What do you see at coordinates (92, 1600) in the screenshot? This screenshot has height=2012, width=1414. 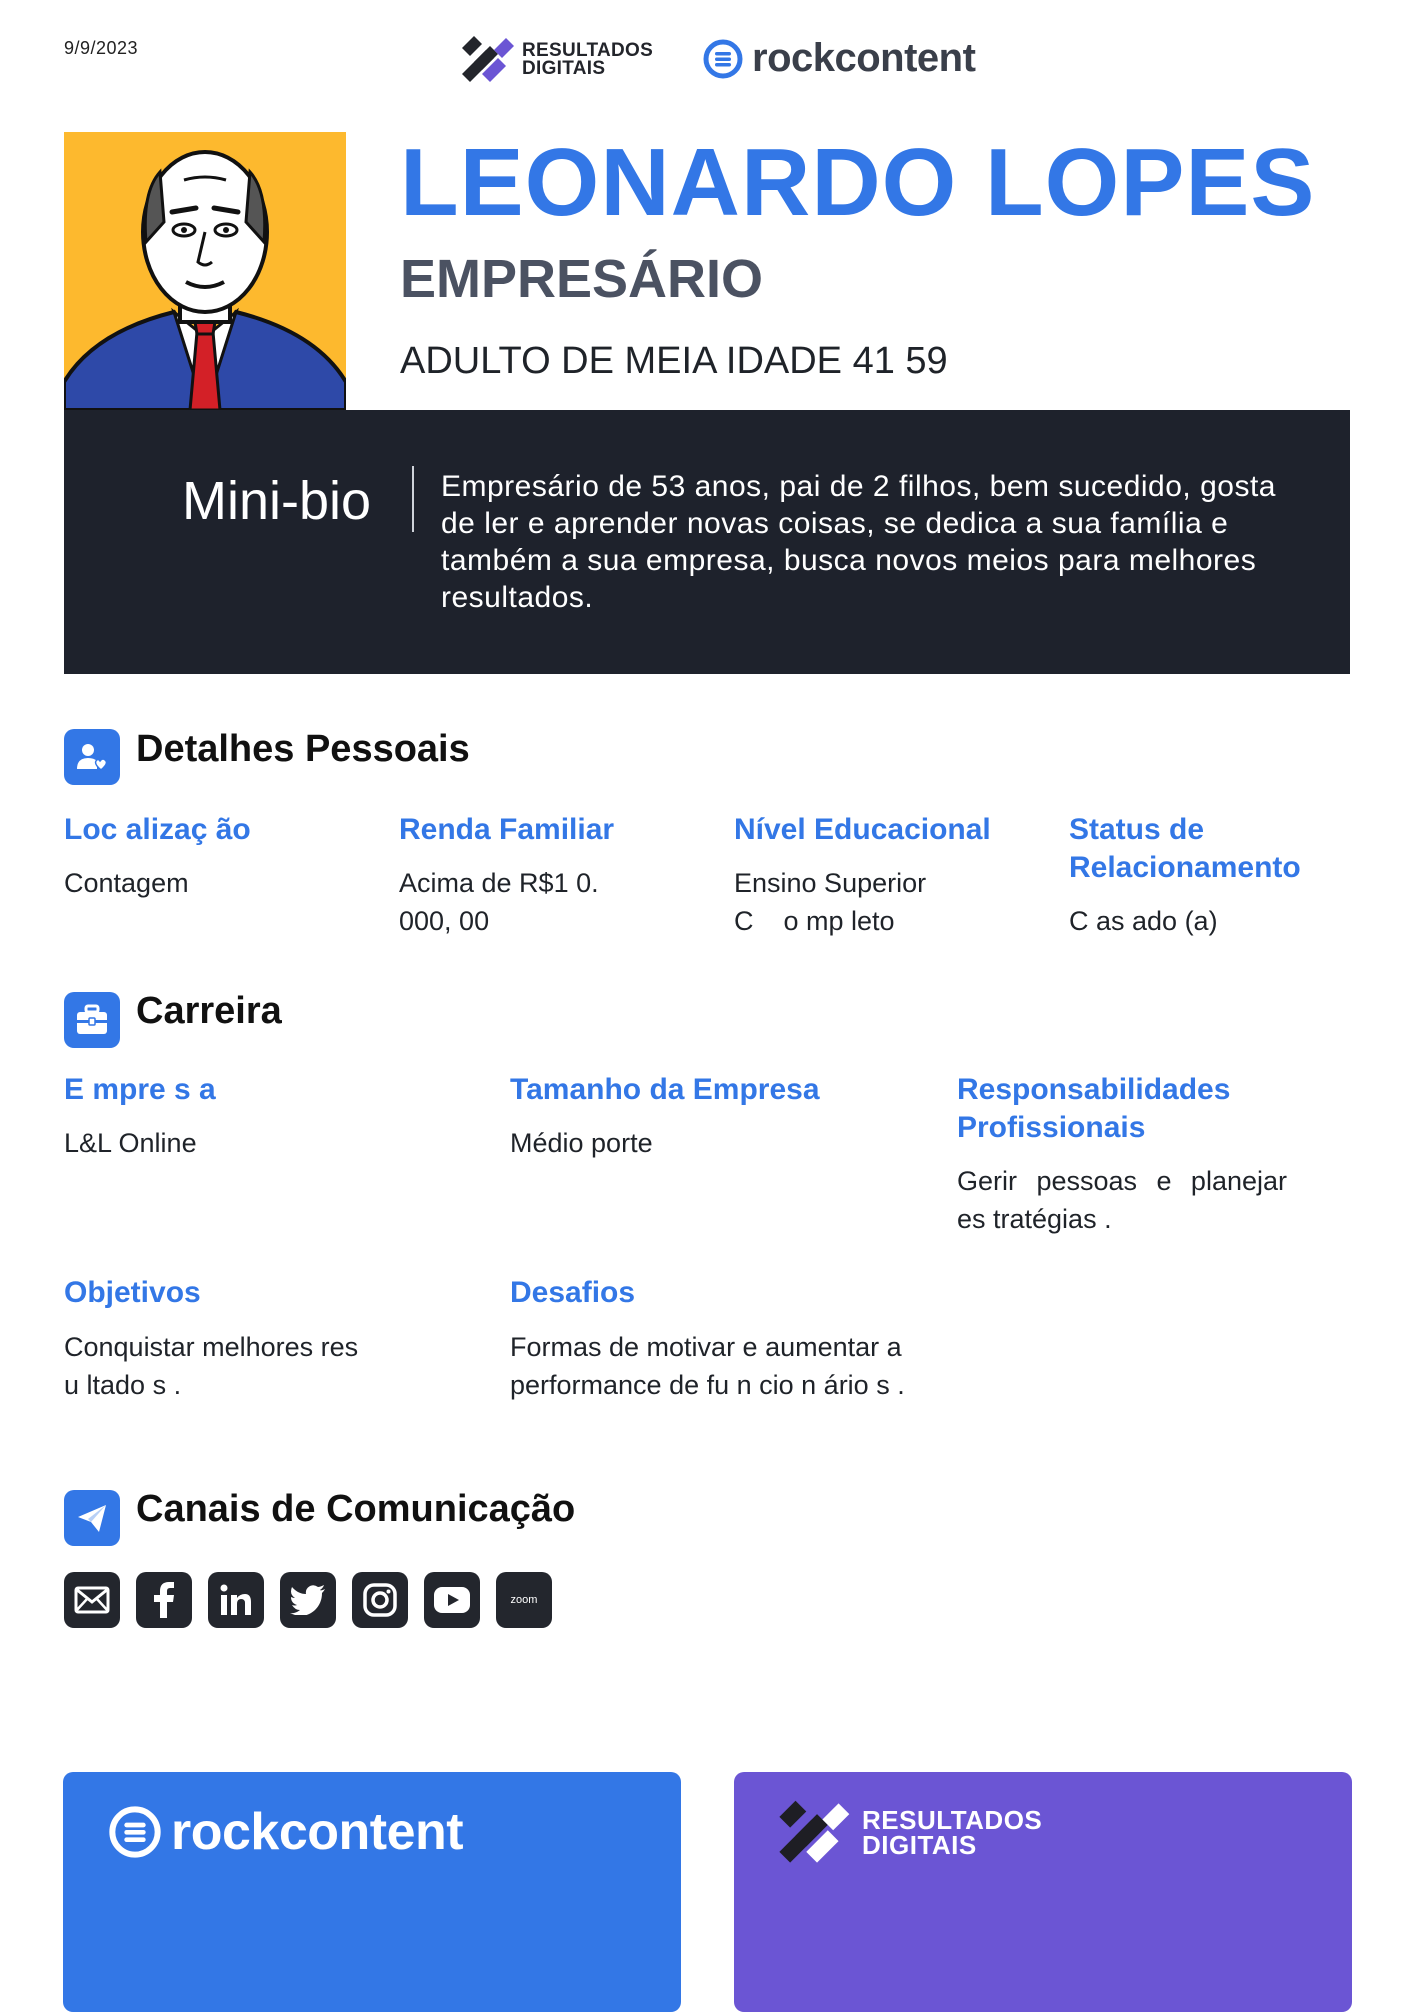 I see `email-icon` at bounding box center [92, 1600].